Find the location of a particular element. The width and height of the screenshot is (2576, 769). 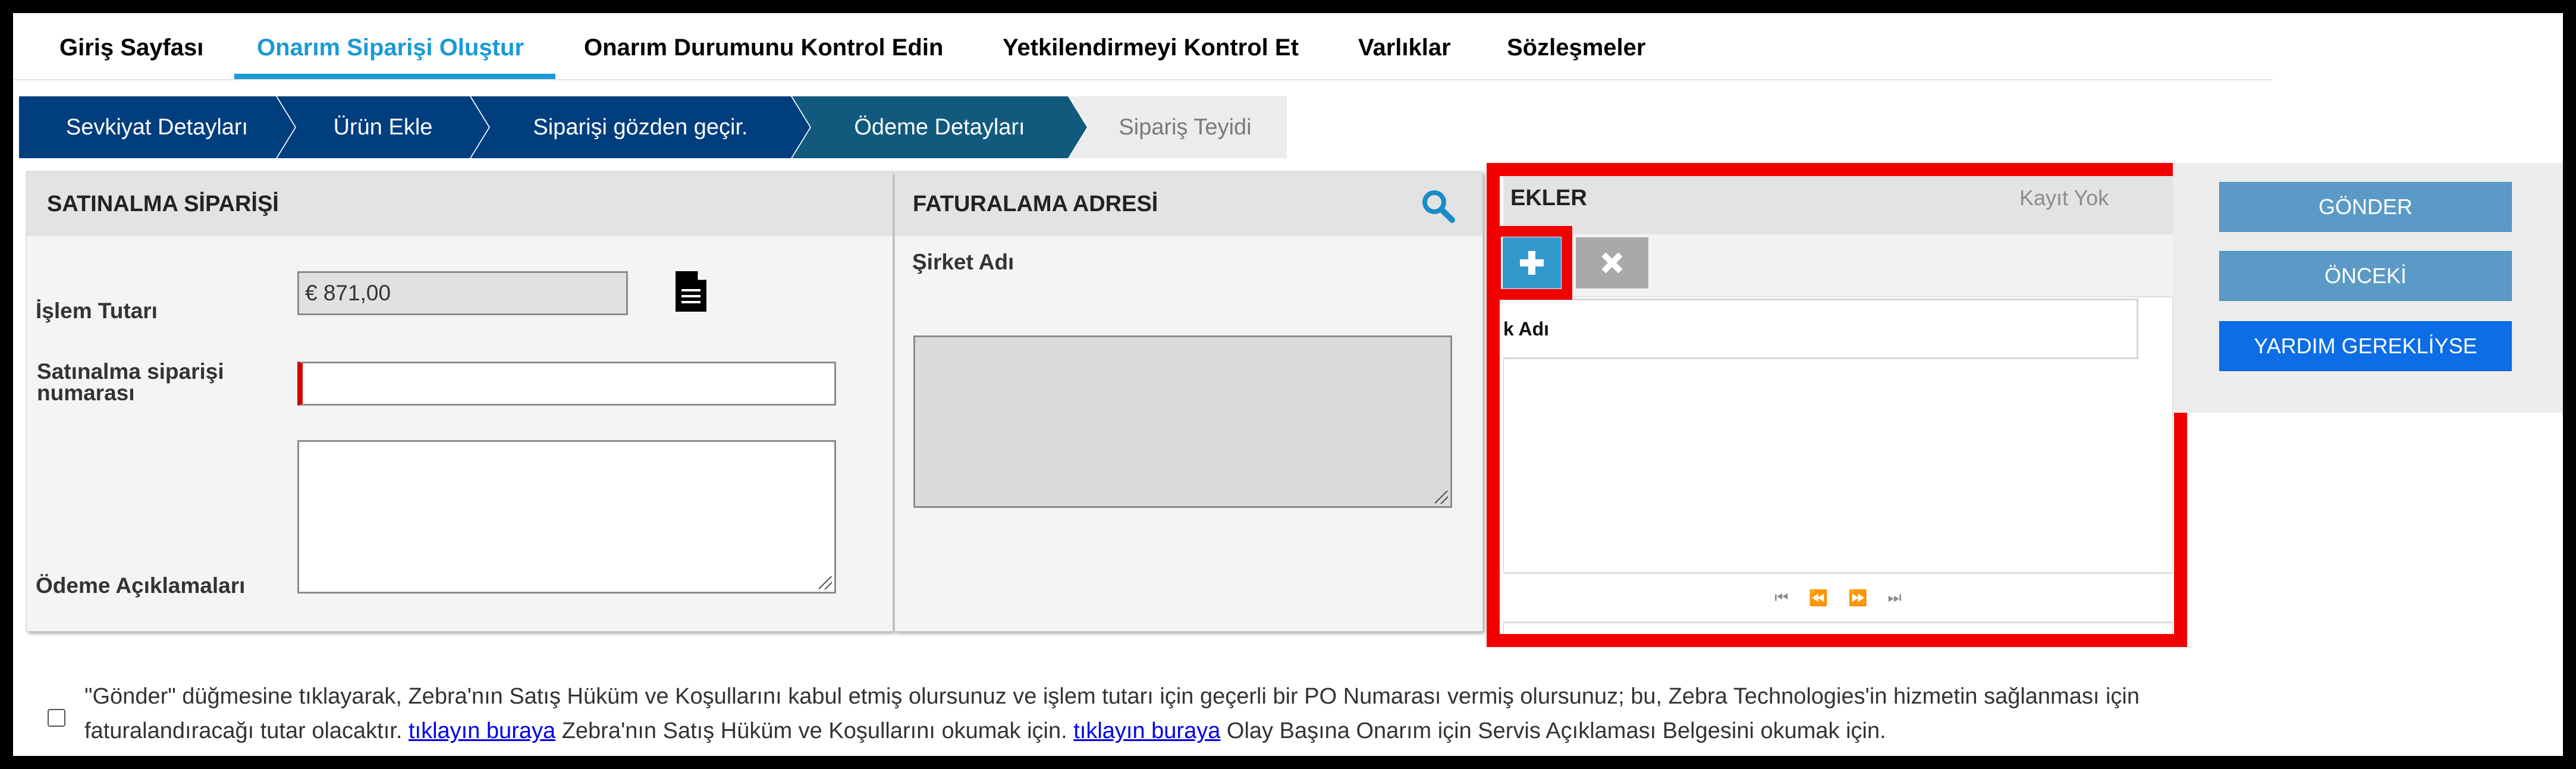

nav-divider is located at coordinates (1143, 79).